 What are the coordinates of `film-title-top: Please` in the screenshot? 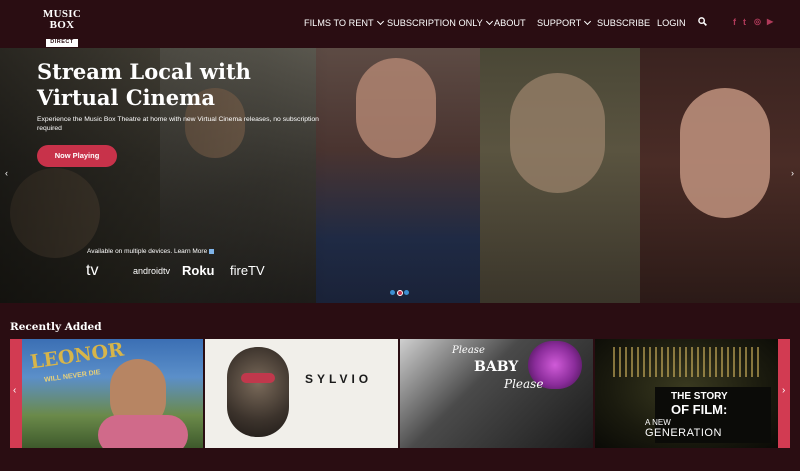 It's located at (468, 350).